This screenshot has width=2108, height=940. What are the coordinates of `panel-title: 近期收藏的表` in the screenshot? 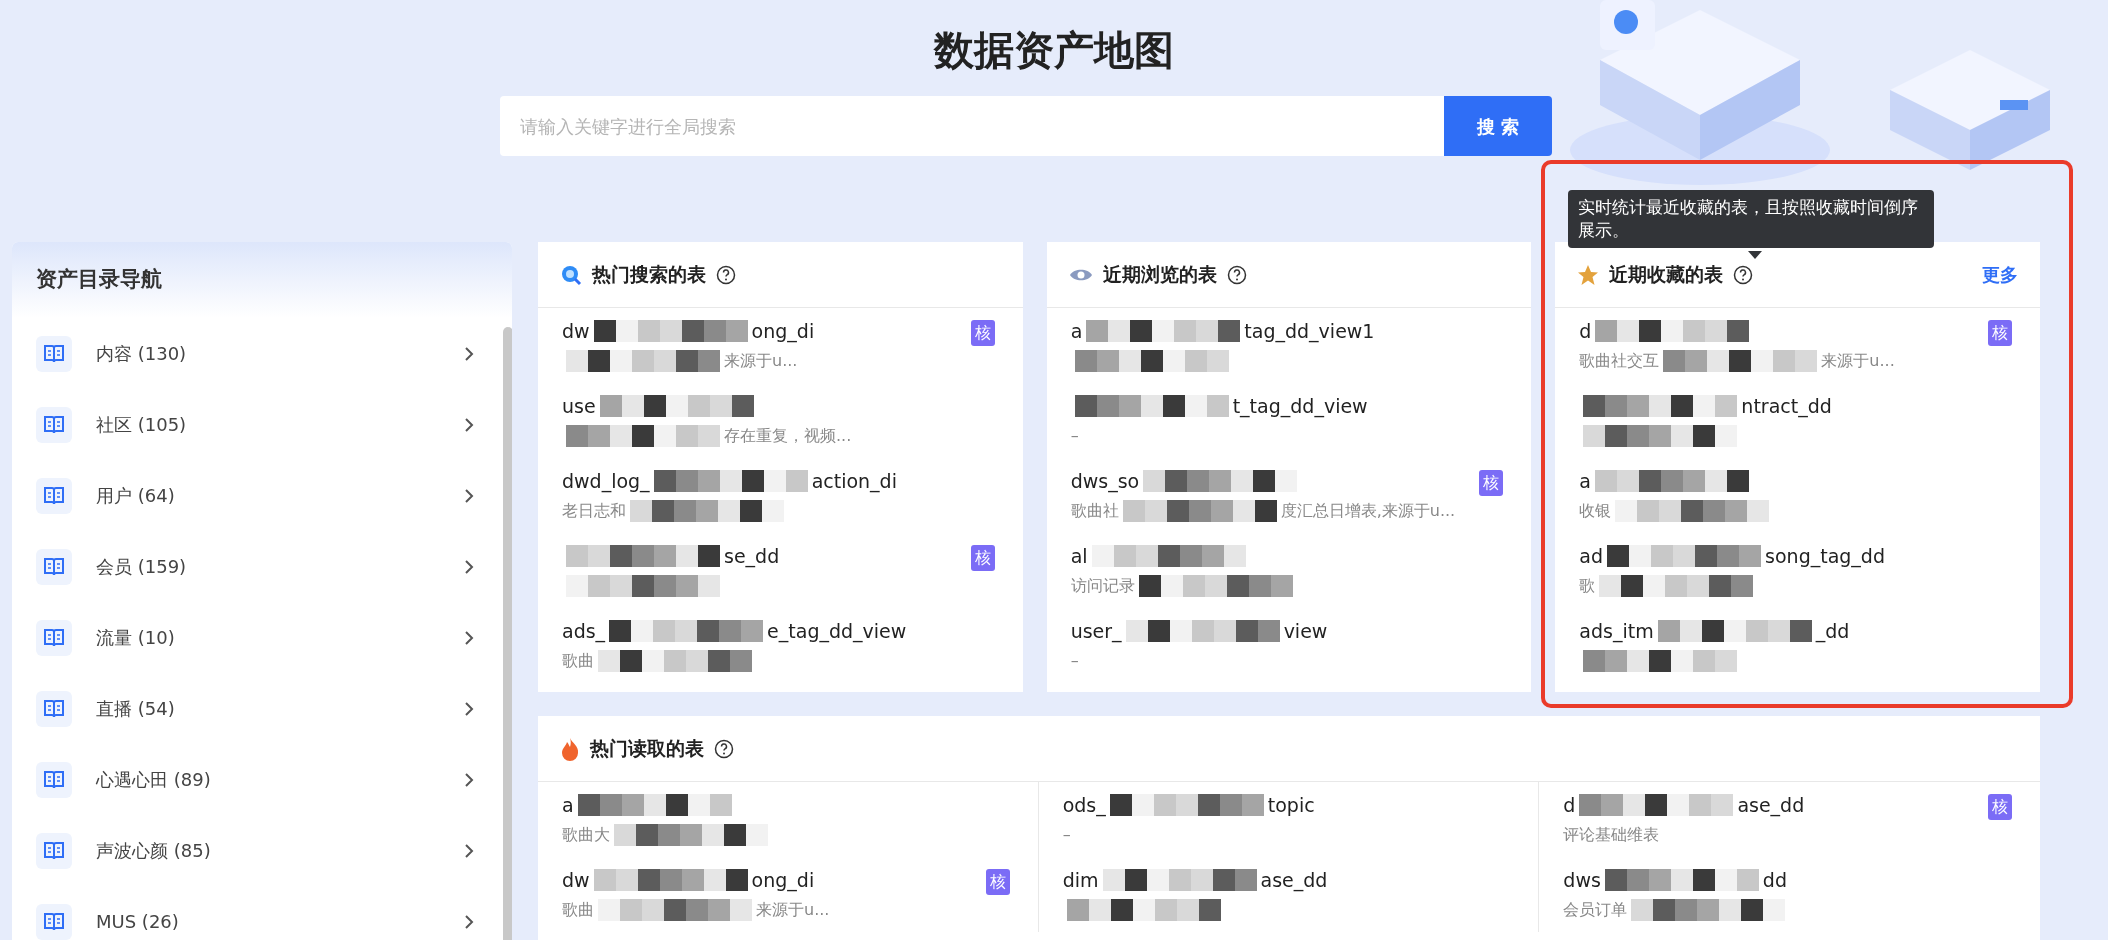 It's located at (1666, 275).